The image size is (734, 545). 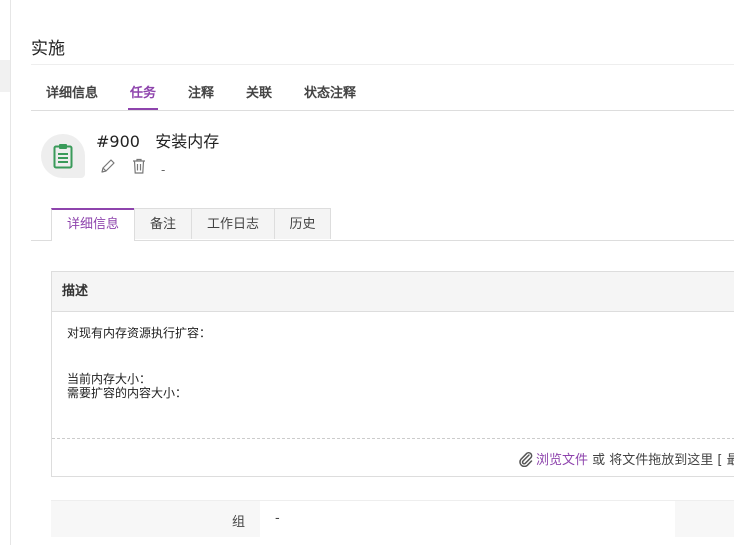 I want to click on tab-status-comments: 状态注释, so click(x=330, y=91).